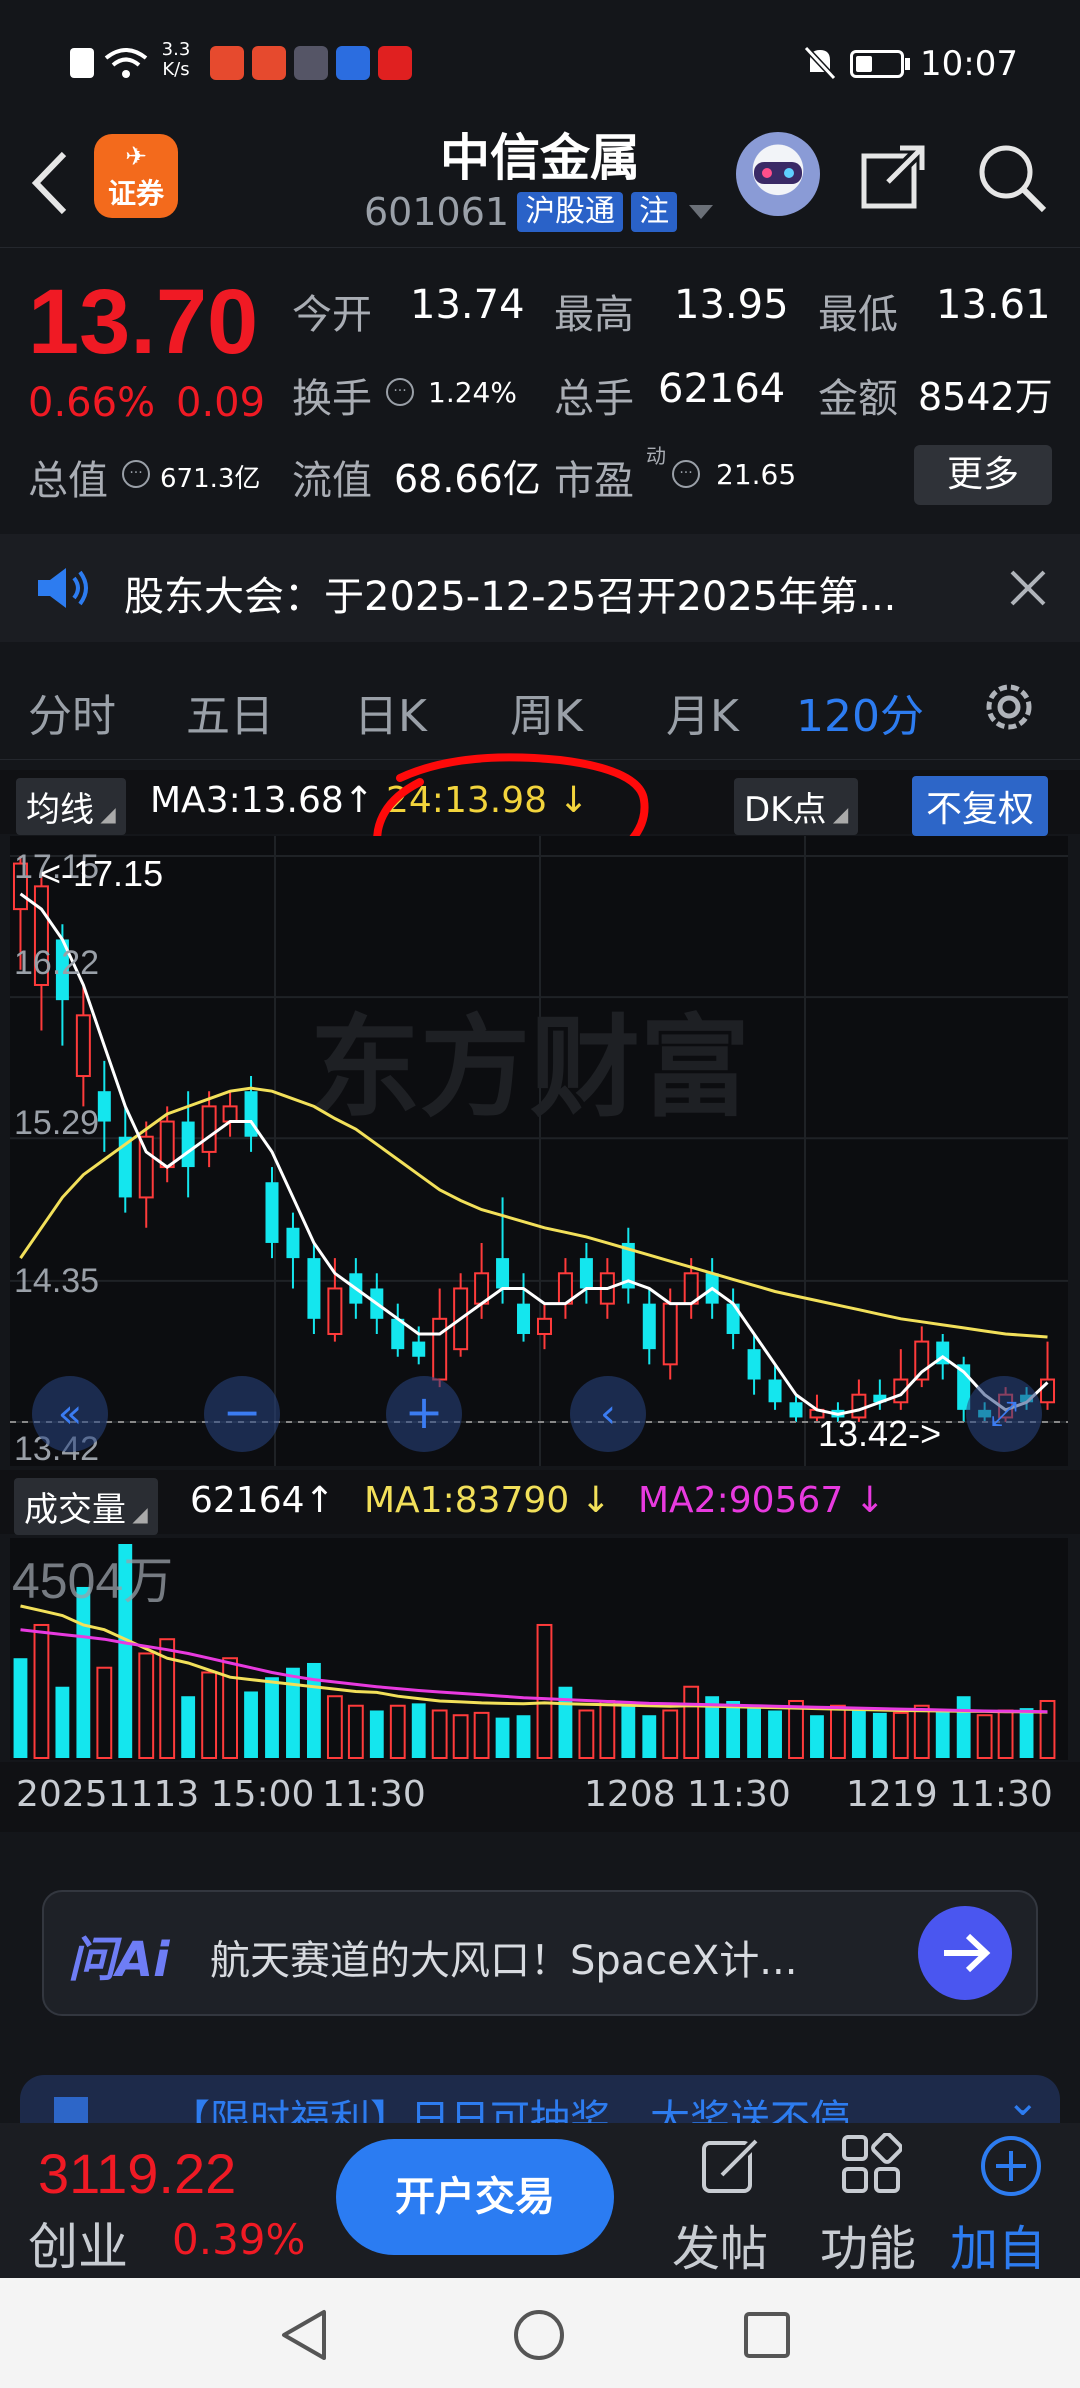  What do you see at coordinates (262, 800) in the screenshot?
I see `ma3-value: MA3:13.68↑` at bounding box center [262, 800].